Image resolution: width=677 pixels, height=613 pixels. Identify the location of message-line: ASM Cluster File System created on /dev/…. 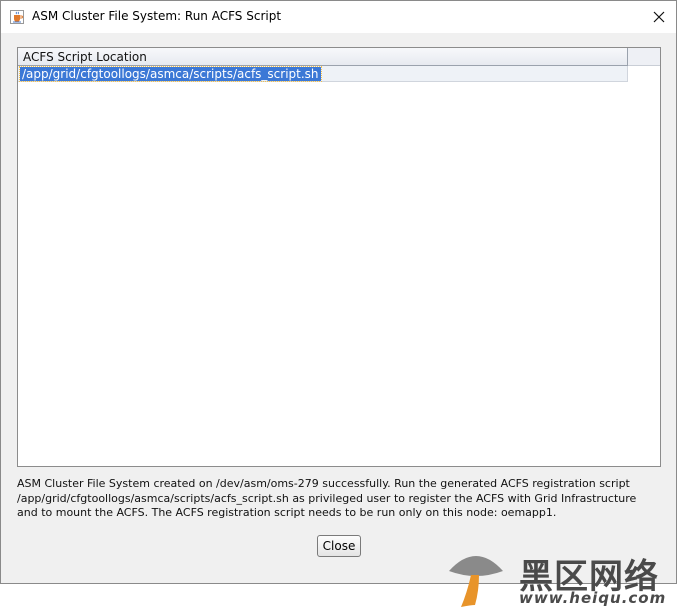
(323, 483).